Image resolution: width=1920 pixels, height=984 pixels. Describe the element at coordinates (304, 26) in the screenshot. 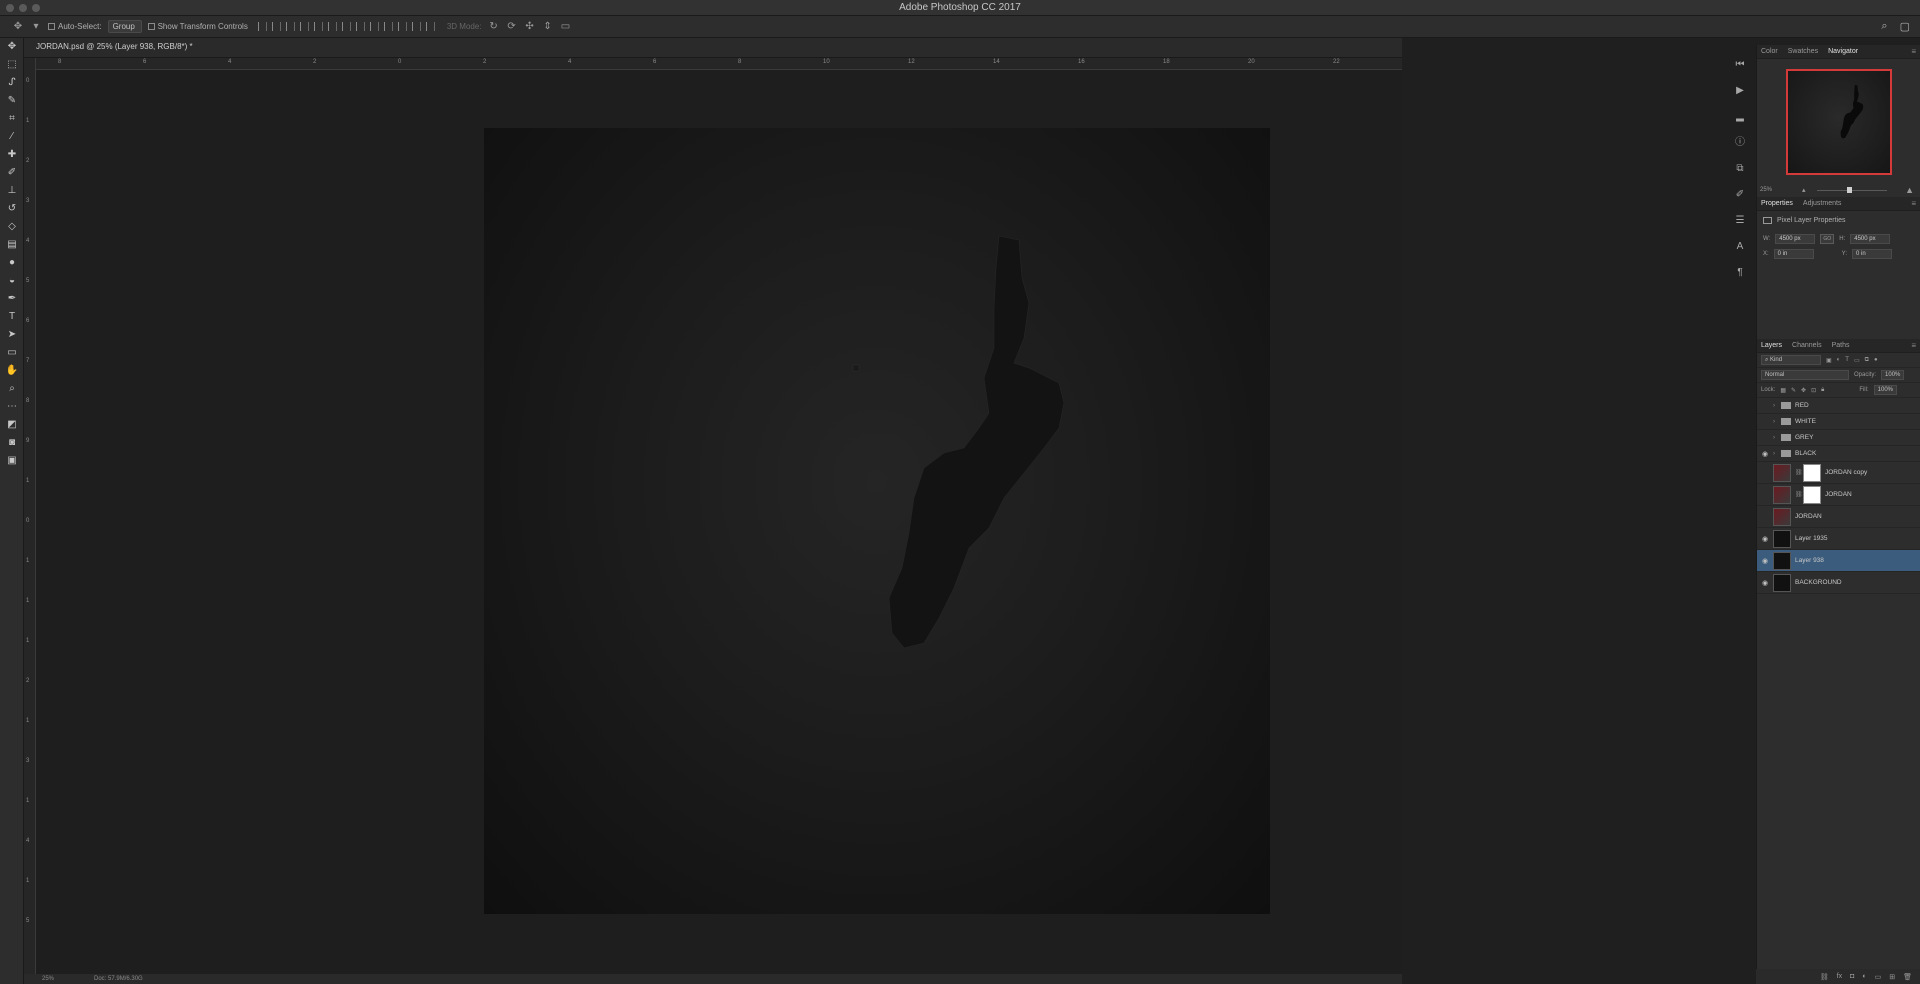

I see `align-left-icon` at that location.